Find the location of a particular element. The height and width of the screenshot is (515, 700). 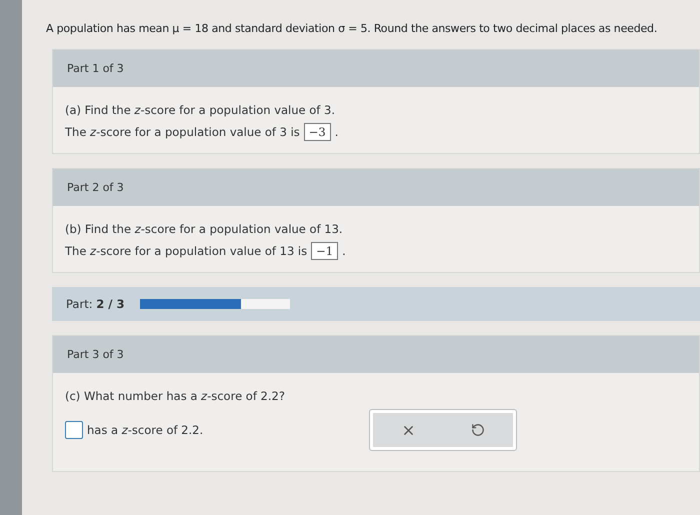

answer-field: −1 is located at coordinates (324, 251).